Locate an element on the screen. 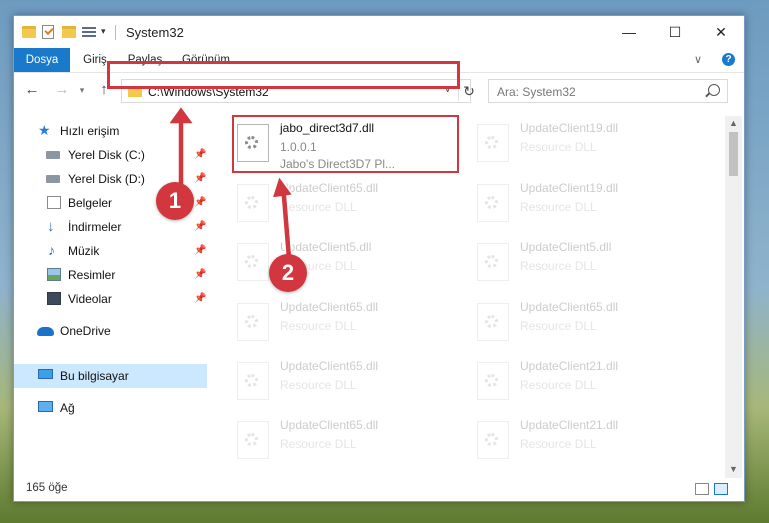 This screenshot has width=769, height=523. arrow-to-file is located at coordinates (282, 216).